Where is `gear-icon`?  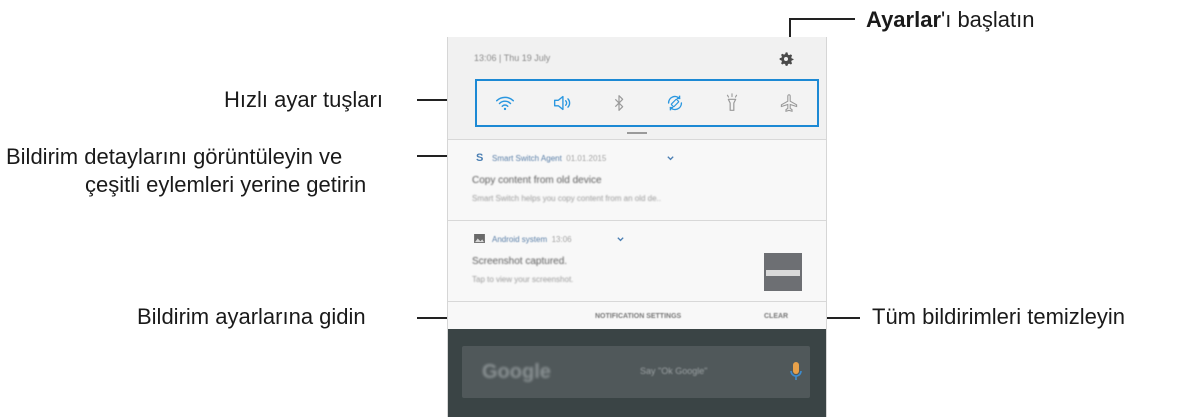 gear-icon is located at coordinates (786, 59).